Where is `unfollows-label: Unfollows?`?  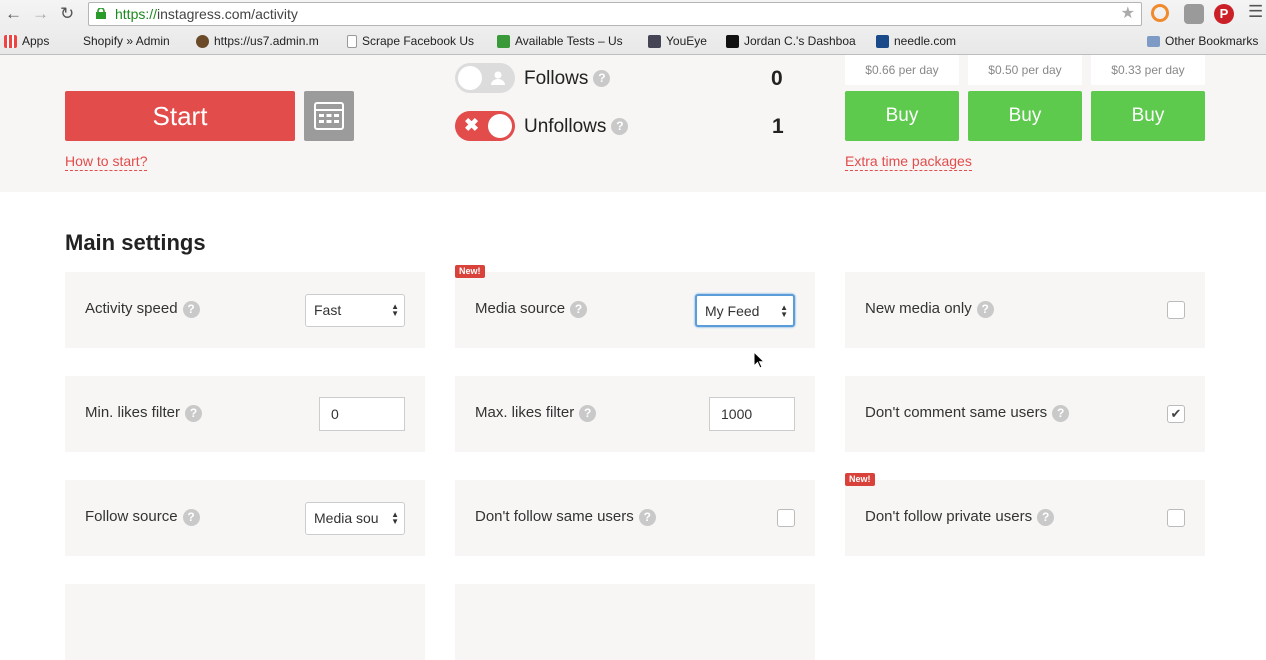
unfollows-label: Unfollows? is located at coordinates (576, 127).